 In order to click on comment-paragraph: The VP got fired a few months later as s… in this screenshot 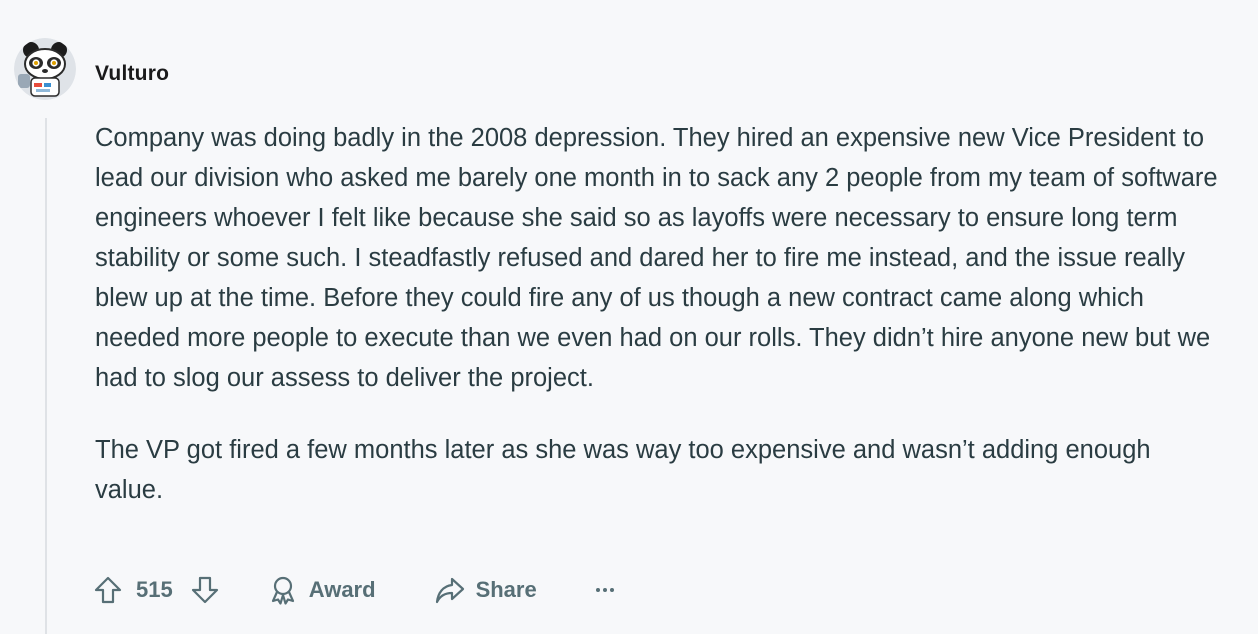, I will do `click(623, 470)`.